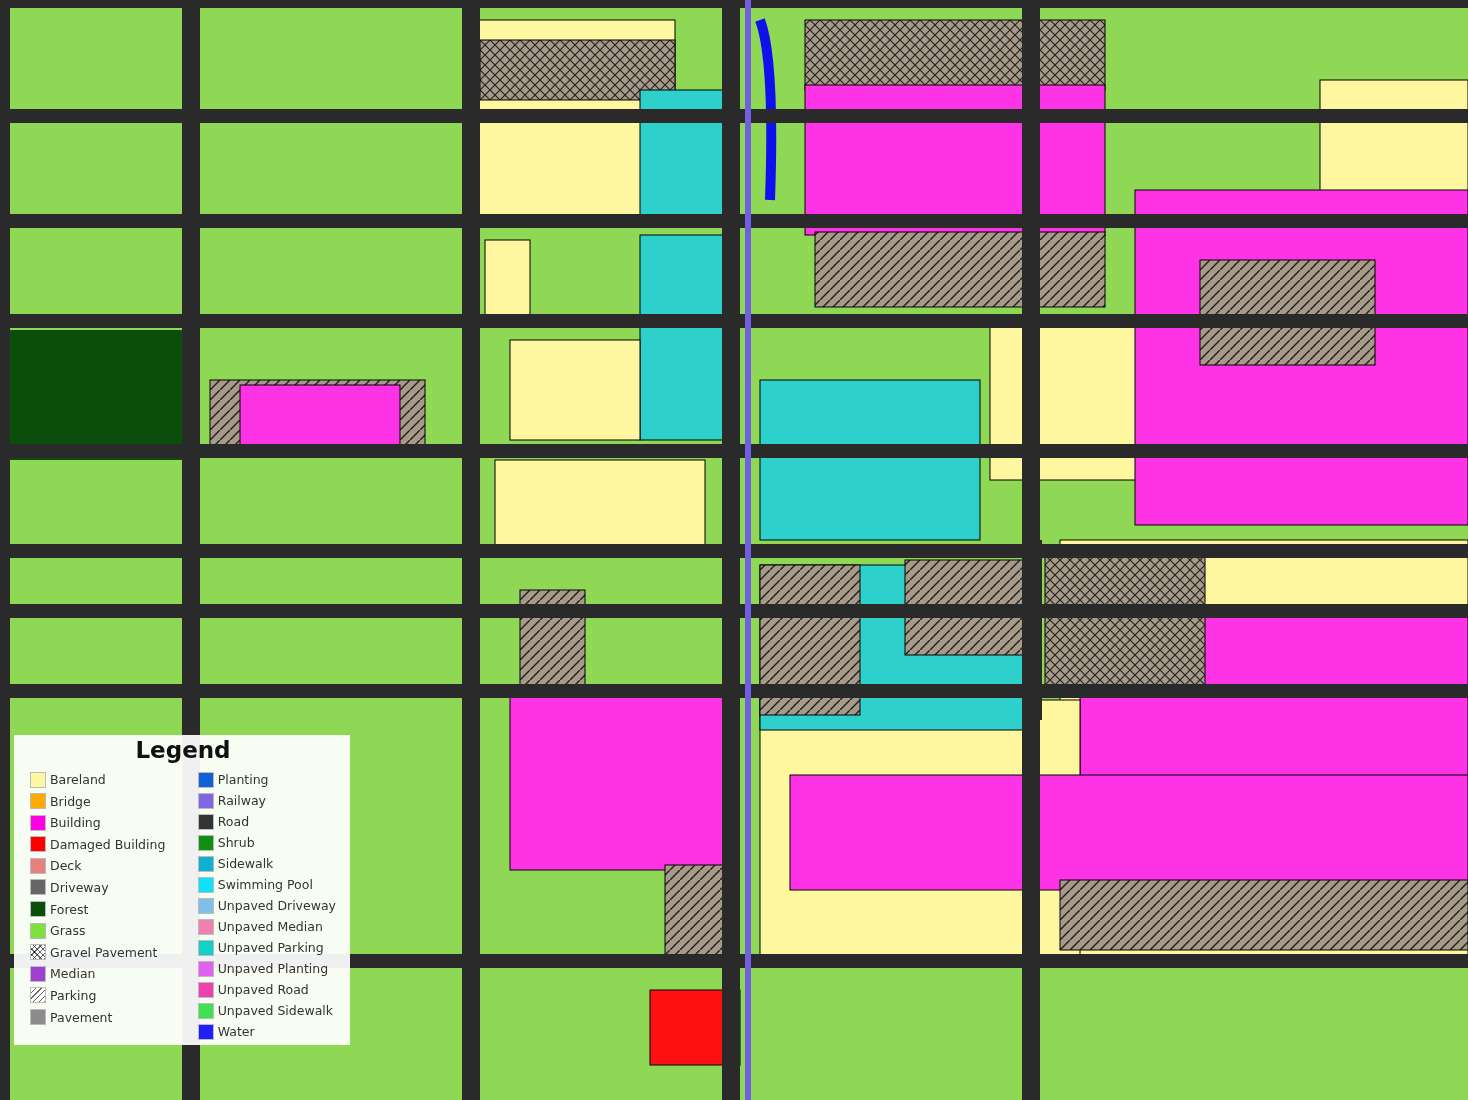 Image resolution: width=1468 pixels, height=1100 pixels. Describe the element at coordinates (73, 974) in the screenshot. I see `legend-label: Median` at that location.